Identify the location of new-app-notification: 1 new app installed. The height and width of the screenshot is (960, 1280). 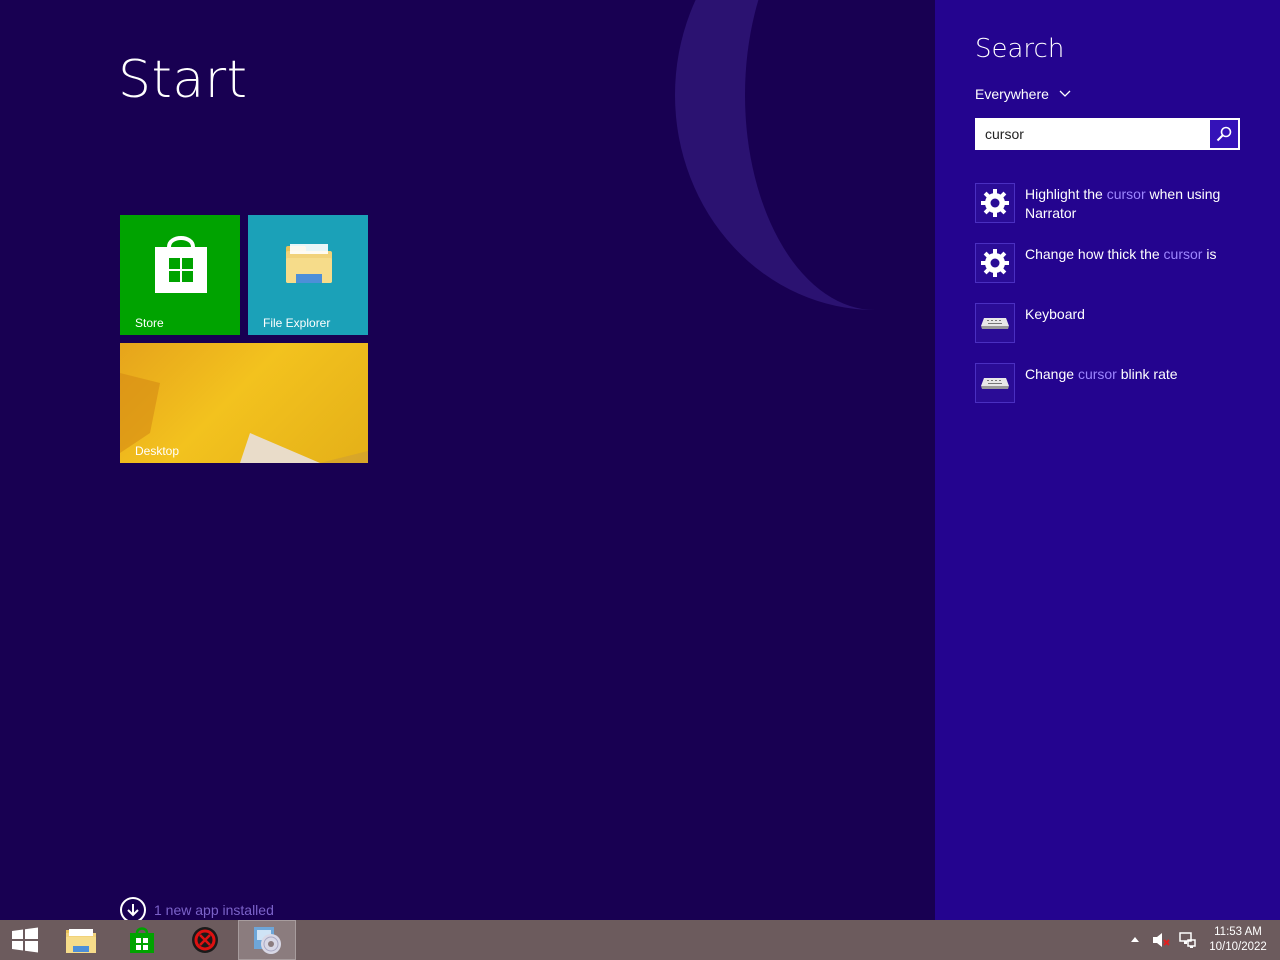
(197, 908).